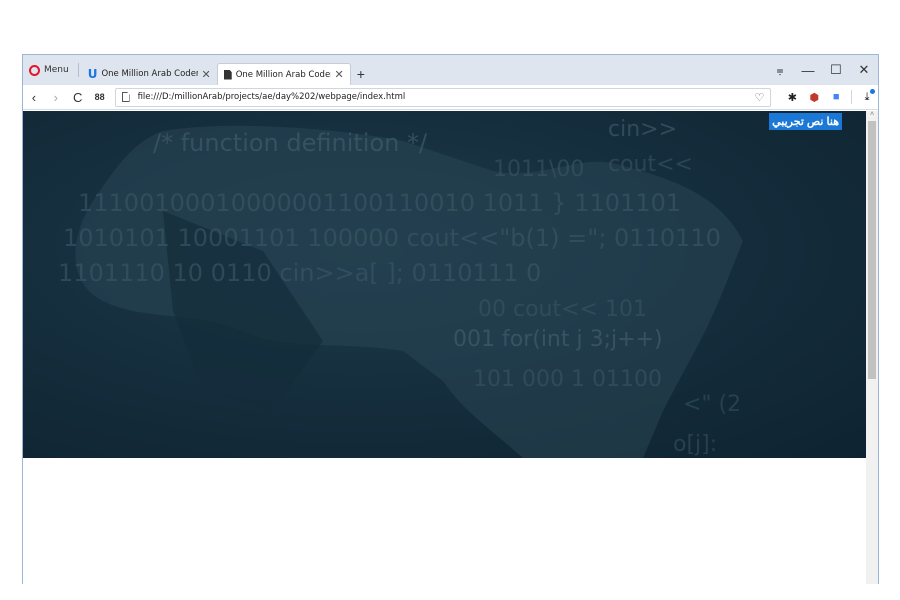 The width and height of the screenshot is (900, 600). I want to click on chevron-right-icon: ›, so click(55, 97).